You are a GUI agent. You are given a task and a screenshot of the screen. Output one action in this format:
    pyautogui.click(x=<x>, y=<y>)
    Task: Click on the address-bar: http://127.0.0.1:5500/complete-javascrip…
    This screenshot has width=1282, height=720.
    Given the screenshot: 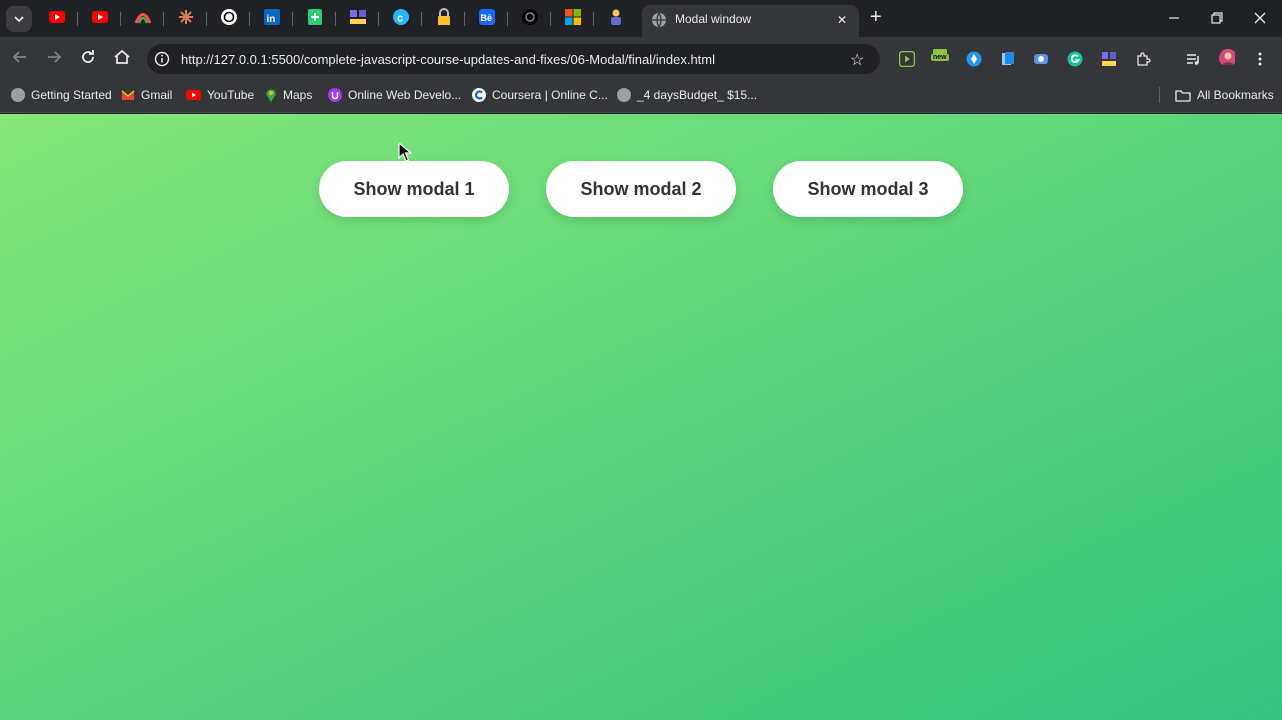 What is the action you would take?
    pyautogui.click(x=513, y=59)
    